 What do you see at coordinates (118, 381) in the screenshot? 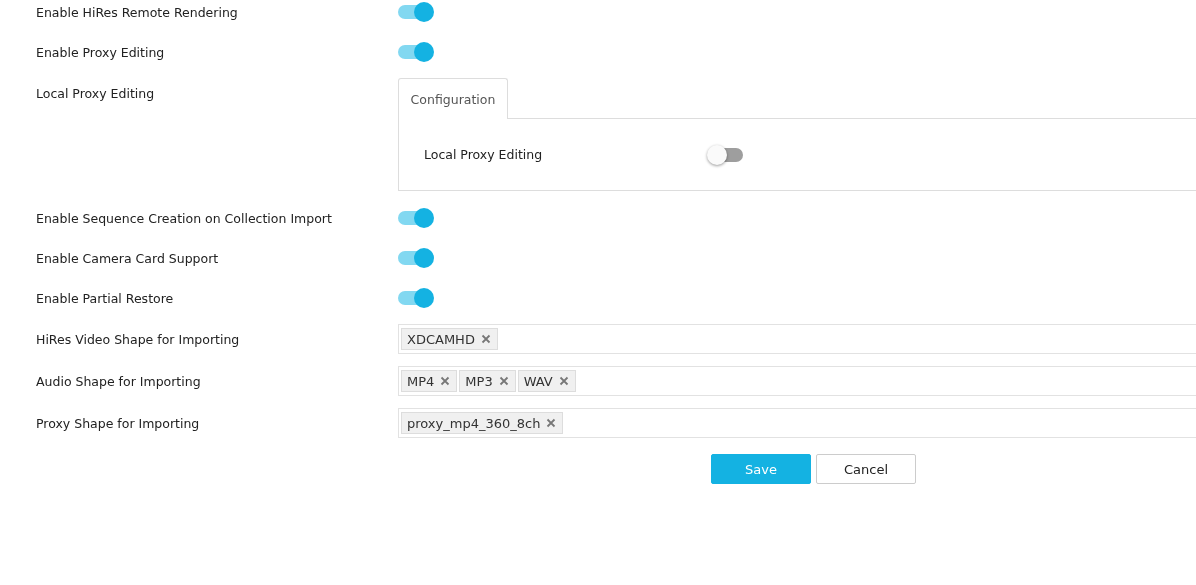
I see `setting-label: Audio Shape for Importing` at bounding box center [118, 381].